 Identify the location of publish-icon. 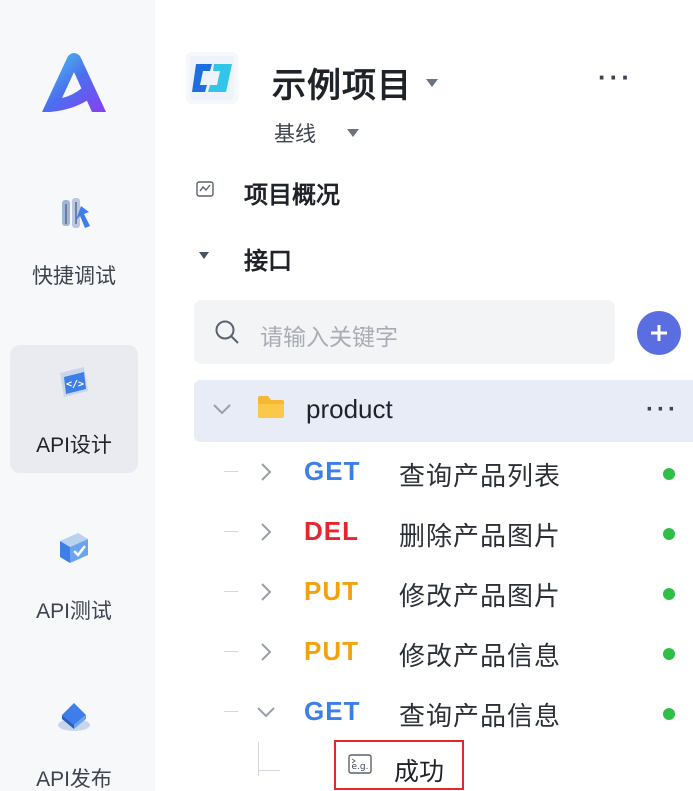
(74, 717).